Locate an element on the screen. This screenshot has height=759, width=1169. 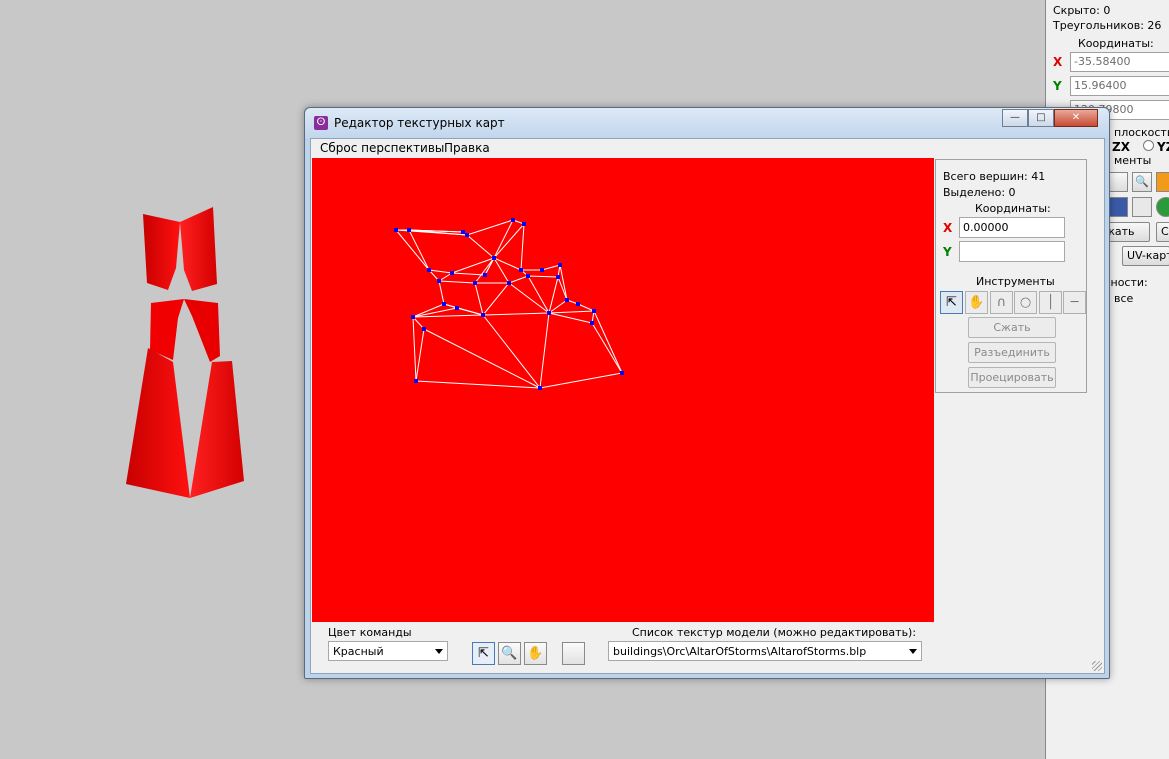
model-low-left is located at coordinates (158, 423).